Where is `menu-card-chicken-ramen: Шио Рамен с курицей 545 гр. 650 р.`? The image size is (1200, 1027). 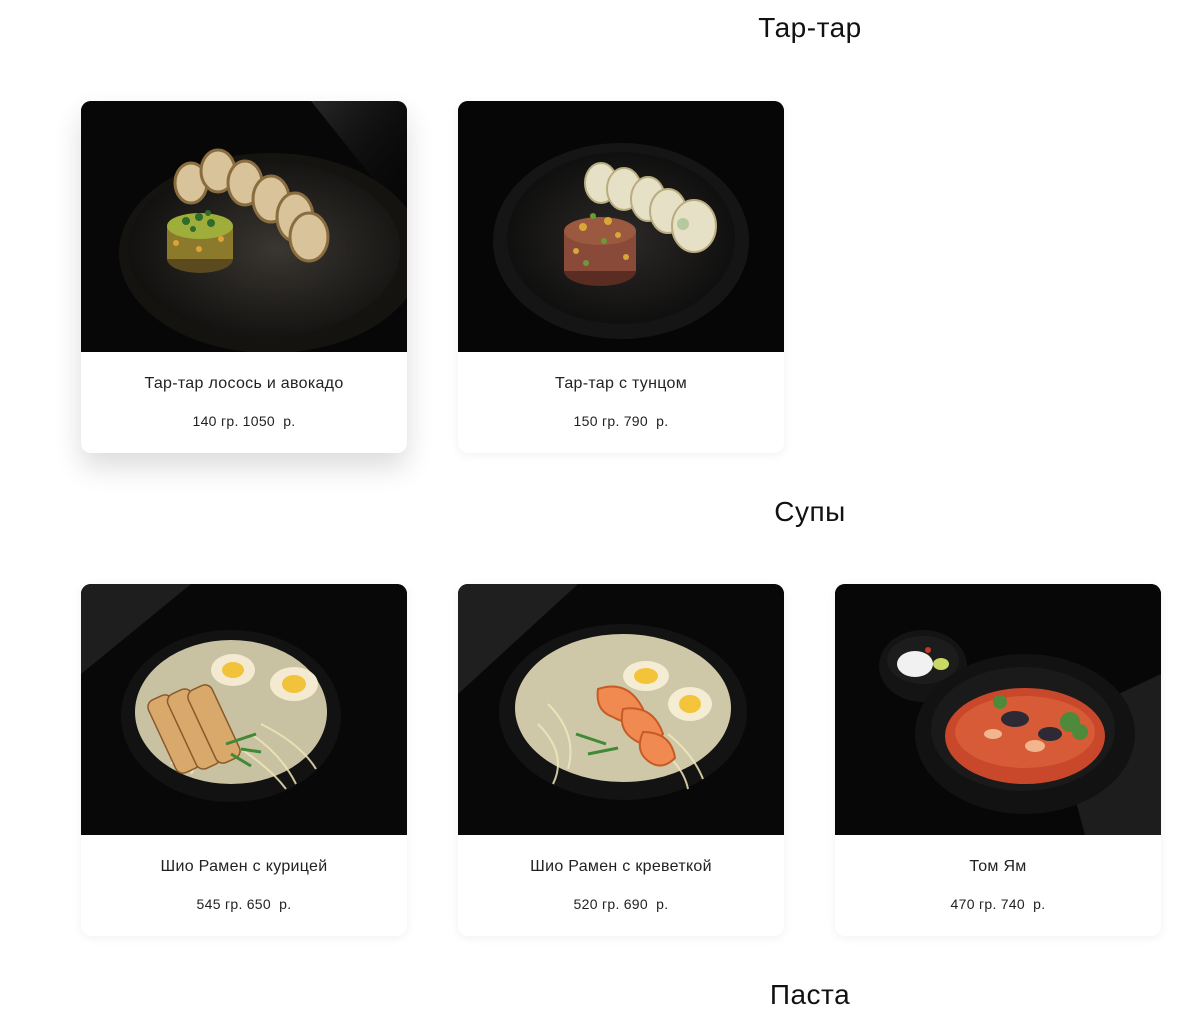 menu-card-chicken-ramen: Шио Рамен с курицей 545 гр. 650 р. is located at coordinates (244, 760).